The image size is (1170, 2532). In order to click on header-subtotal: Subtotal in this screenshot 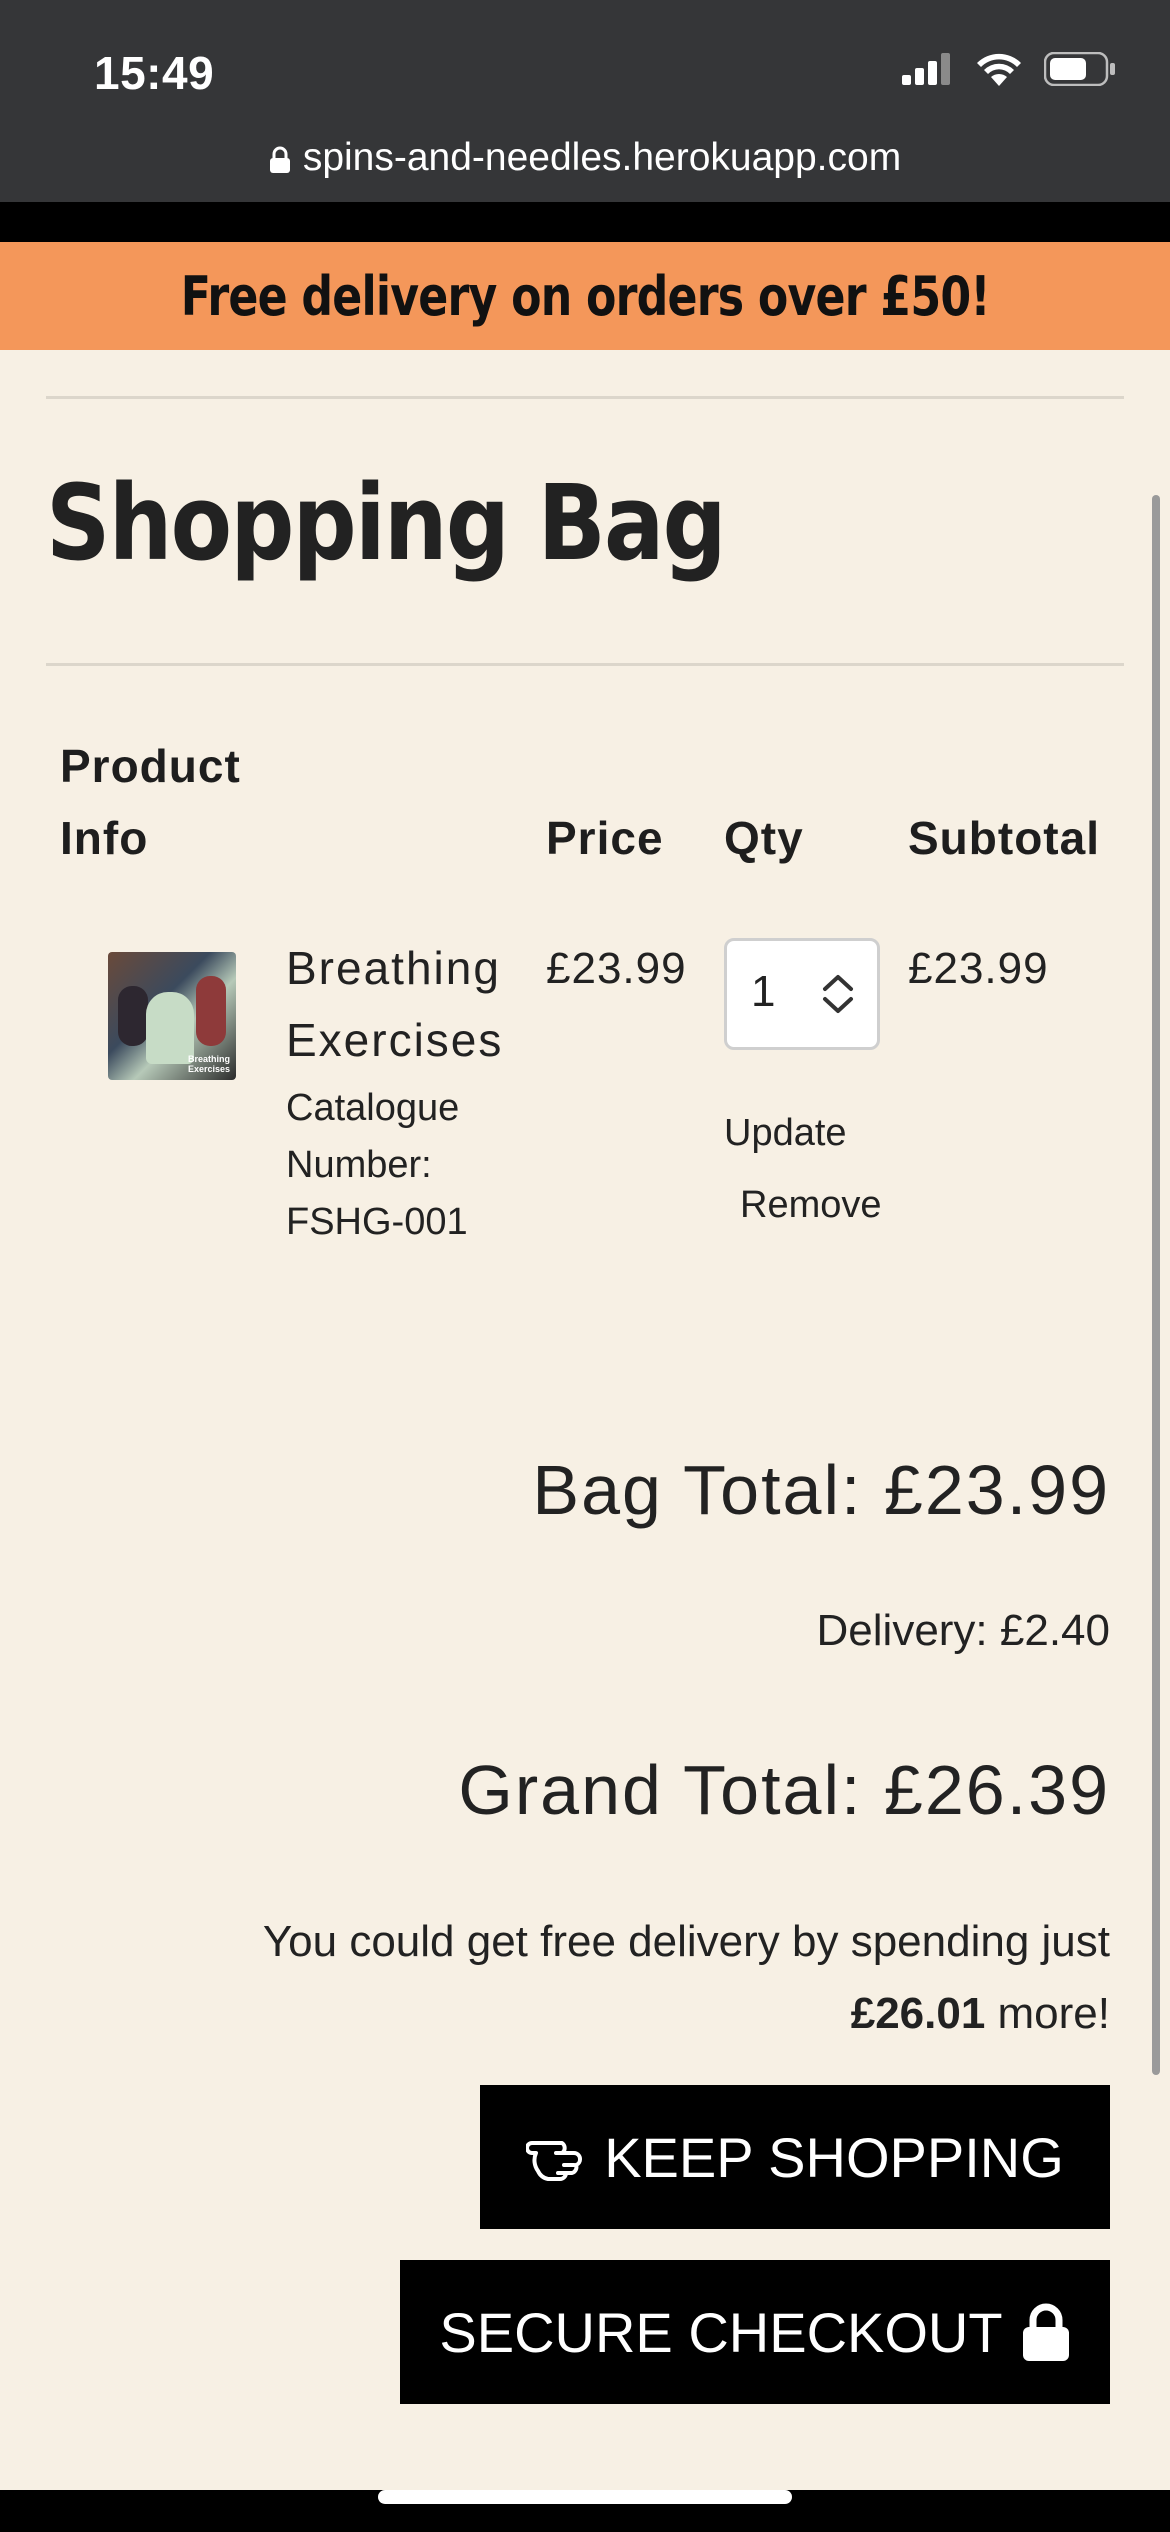, I will do `click(1004, 838)`.